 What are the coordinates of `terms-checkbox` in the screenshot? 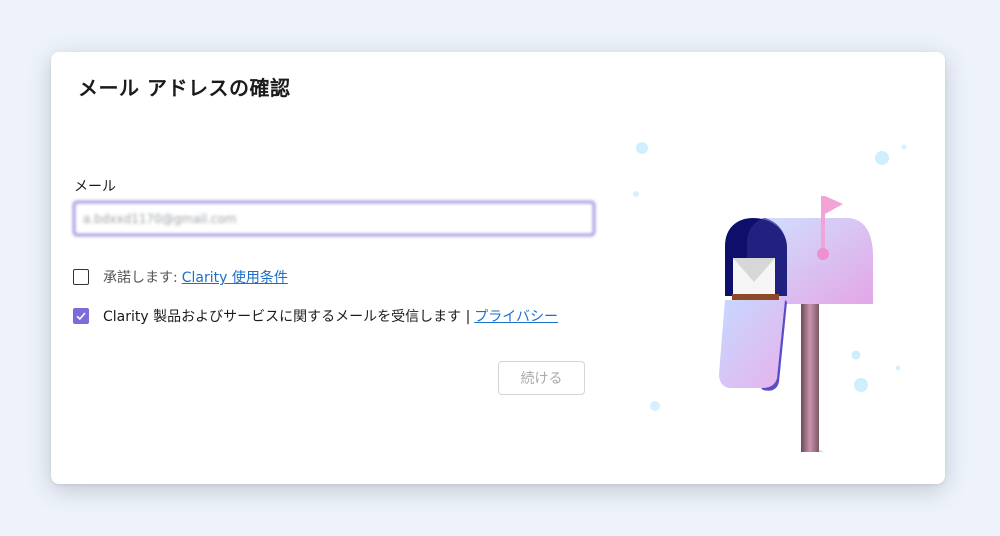 It's located at (81, 277).